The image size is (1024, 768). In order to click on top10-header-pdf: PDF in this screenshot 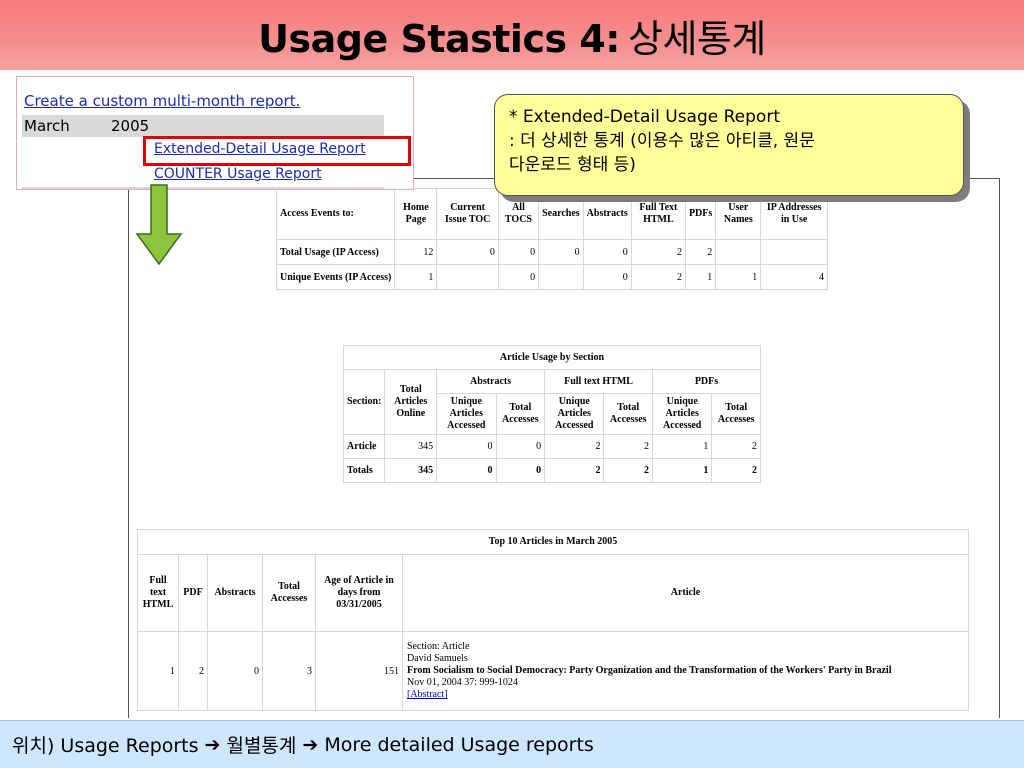, I will do `click(193, 593)`.